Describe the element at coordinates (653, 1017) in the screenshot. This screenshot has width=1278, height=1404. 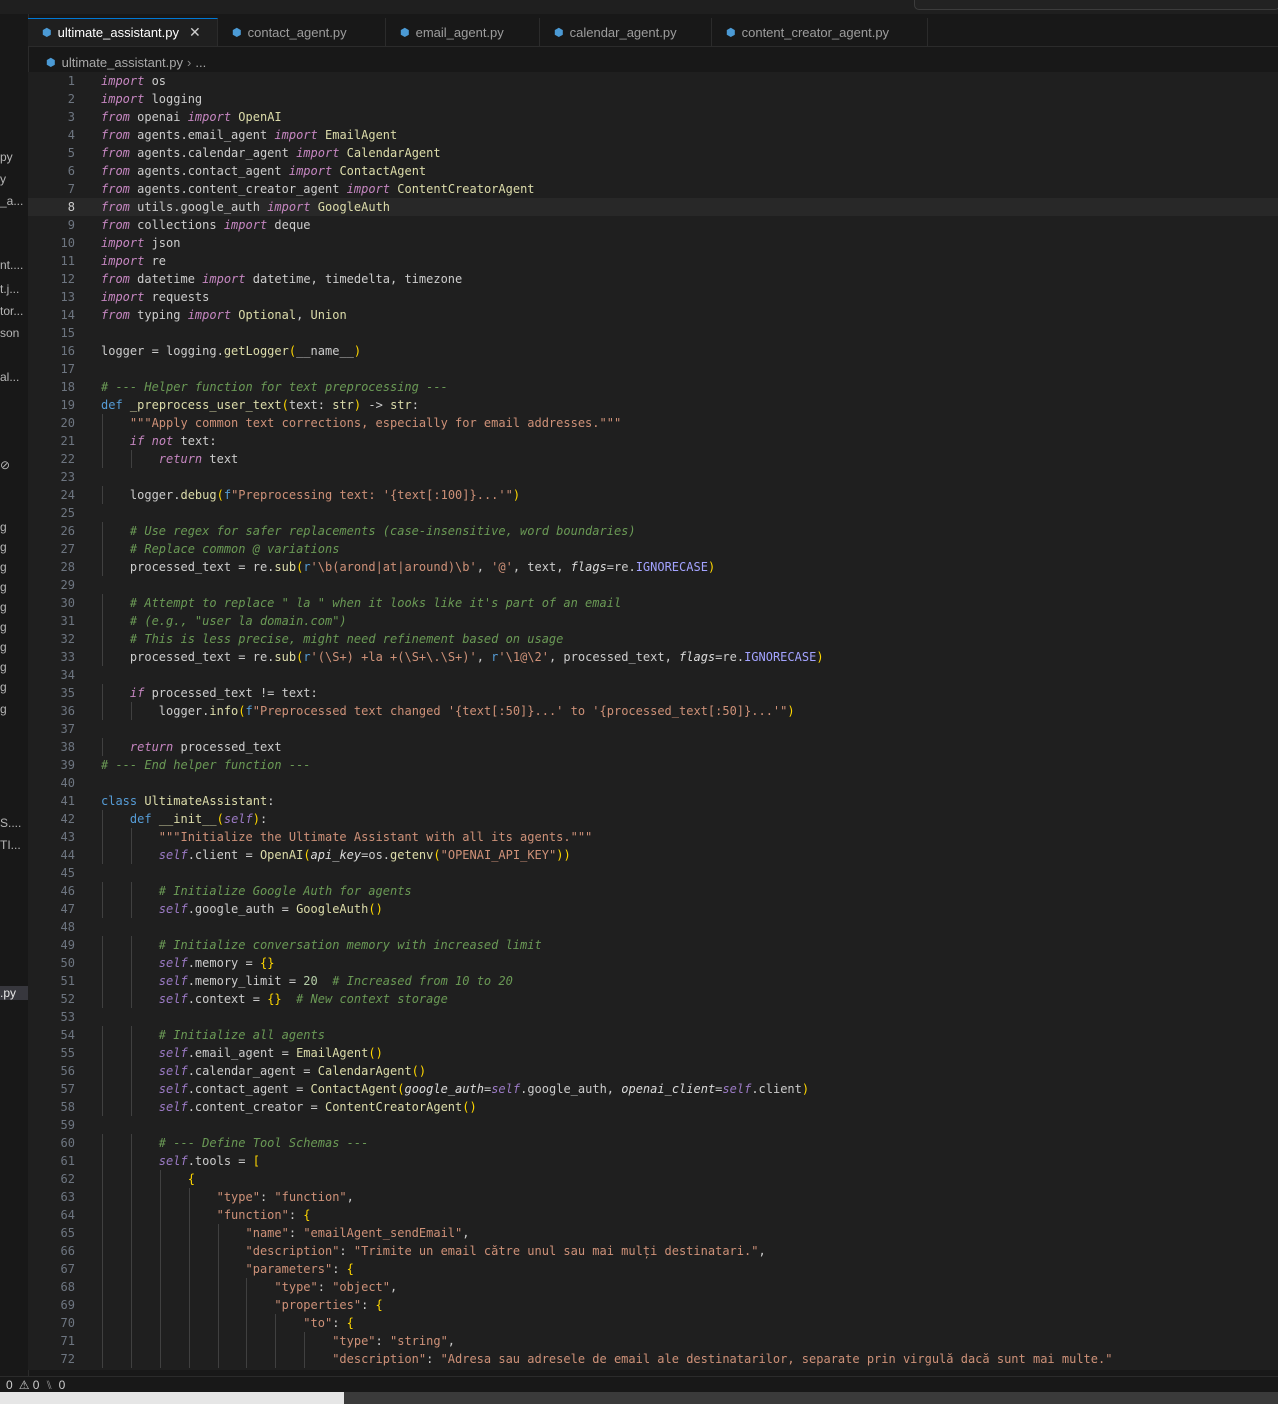
I see `code-line: 53` at that location.